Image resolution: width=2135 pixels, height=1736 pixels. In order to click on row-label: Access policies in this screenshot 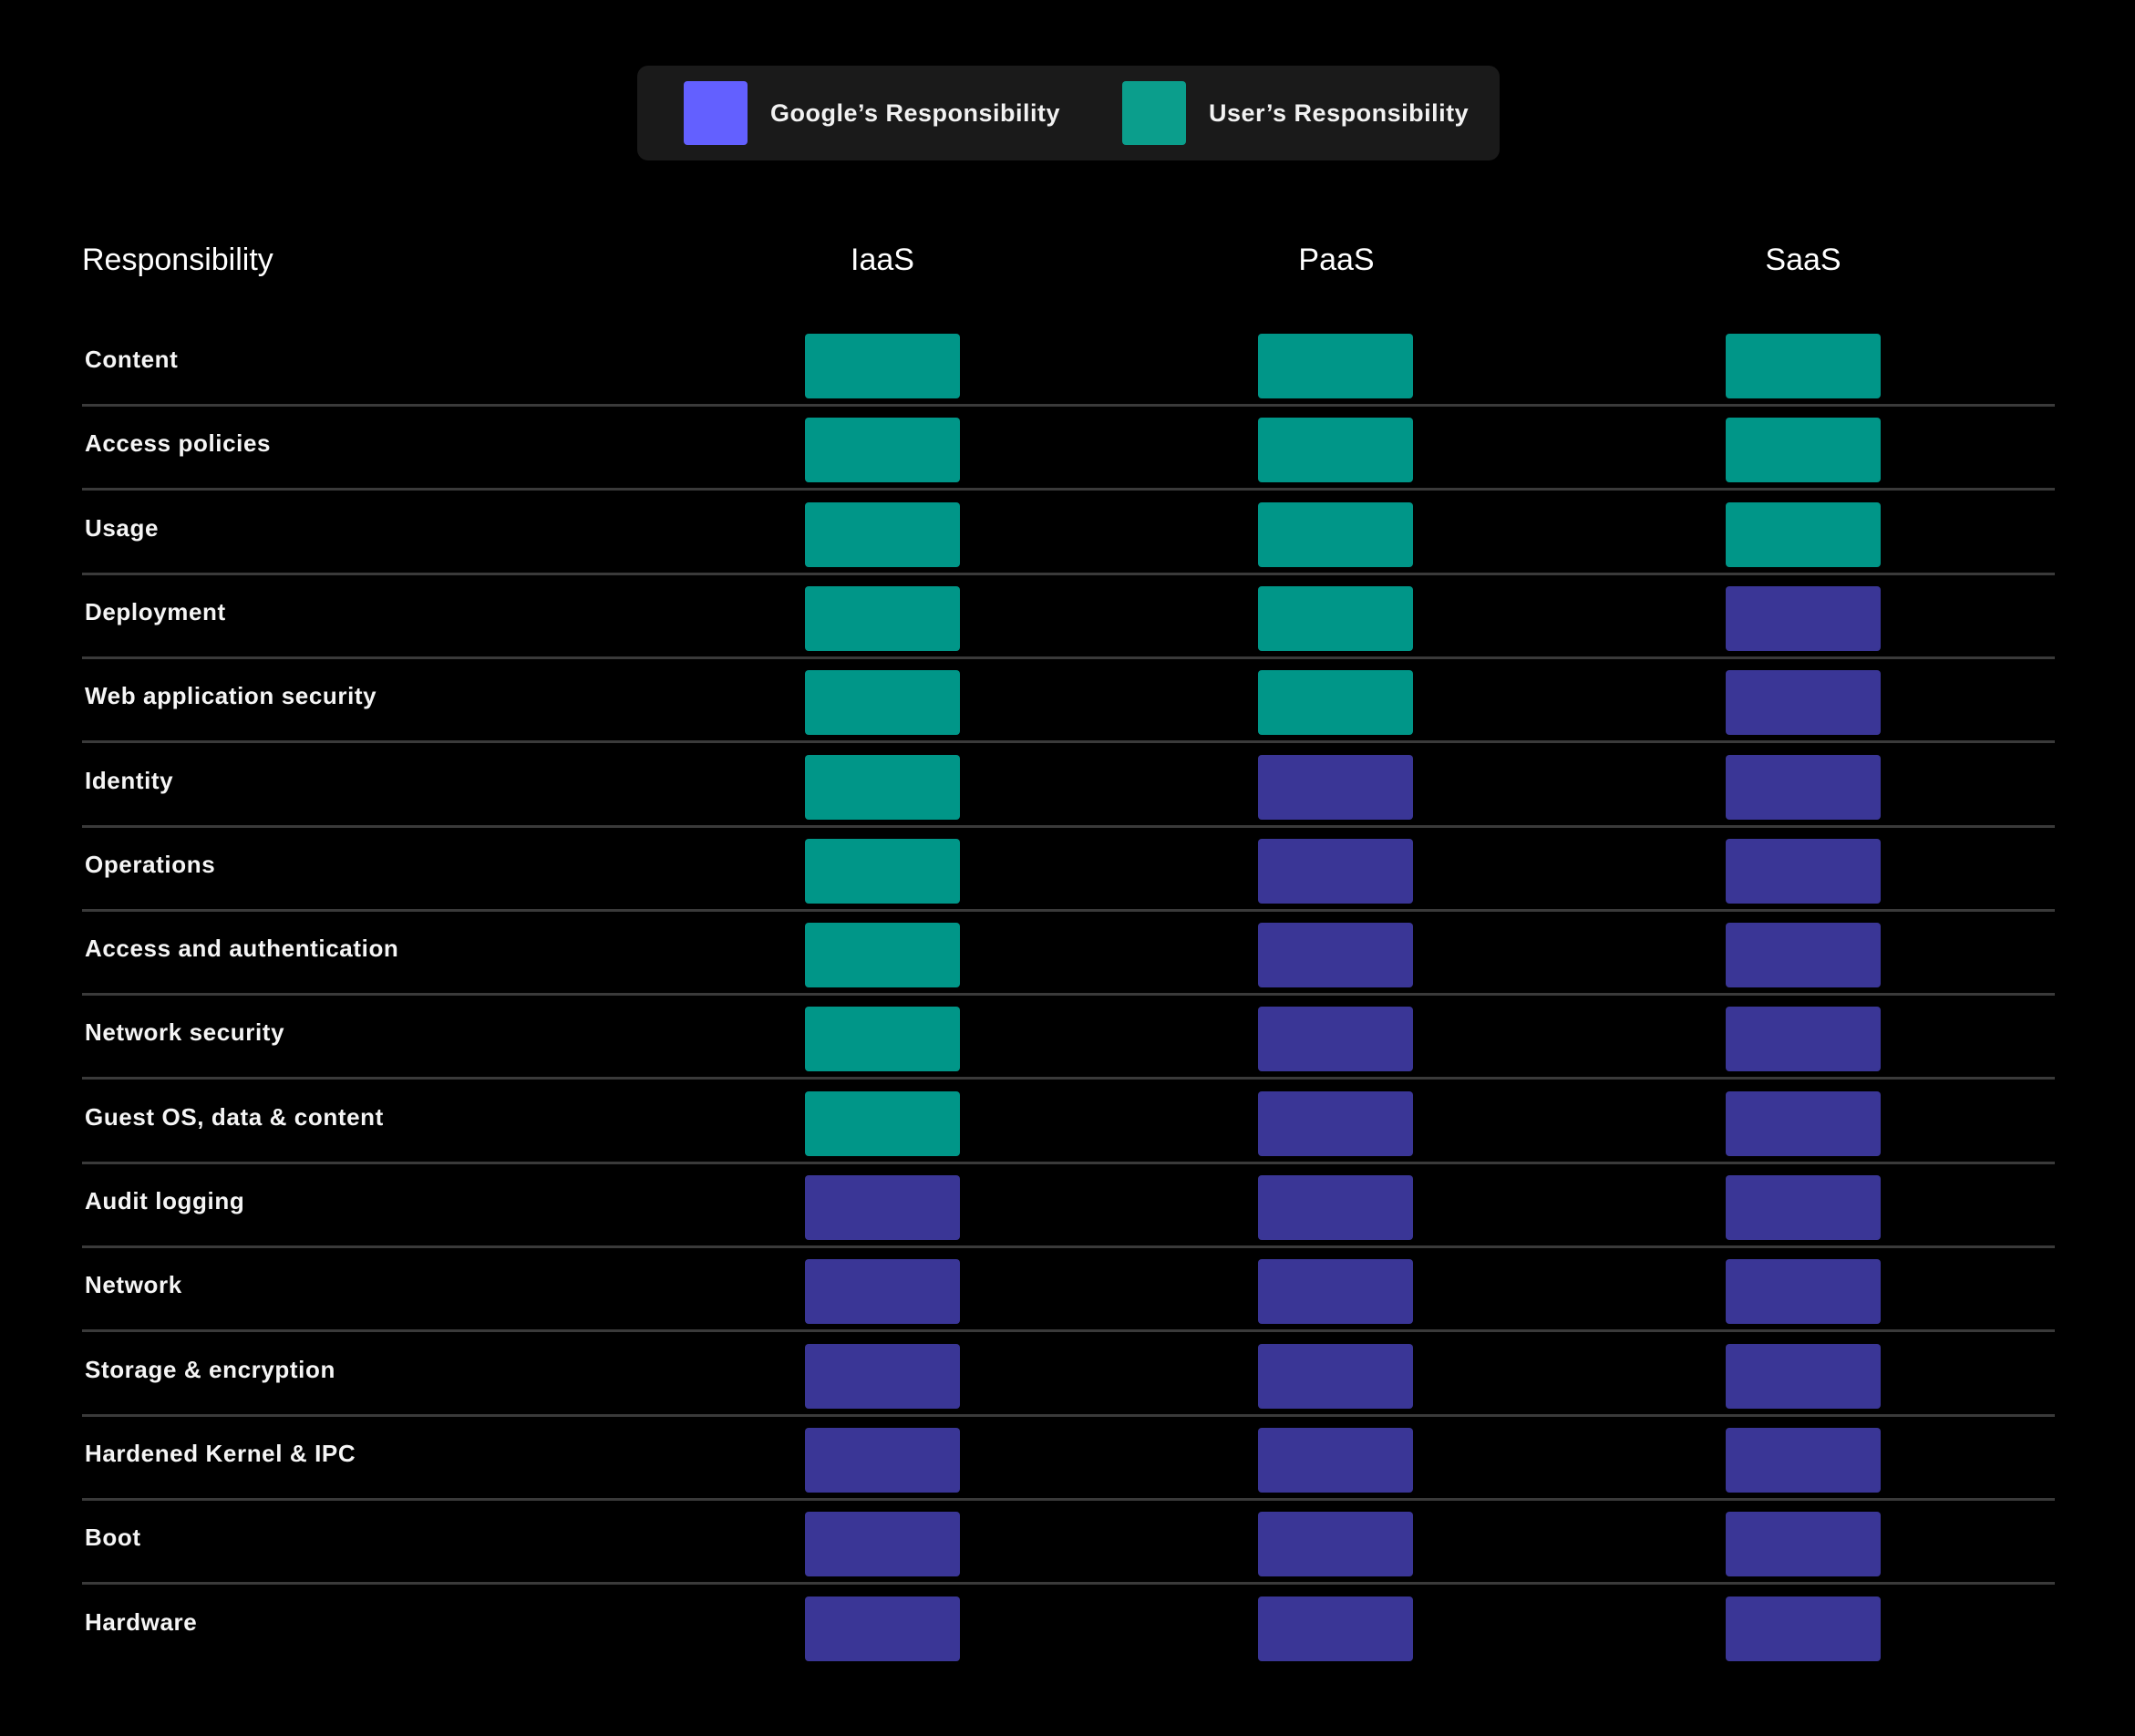, I will do `click(179, 443)`.